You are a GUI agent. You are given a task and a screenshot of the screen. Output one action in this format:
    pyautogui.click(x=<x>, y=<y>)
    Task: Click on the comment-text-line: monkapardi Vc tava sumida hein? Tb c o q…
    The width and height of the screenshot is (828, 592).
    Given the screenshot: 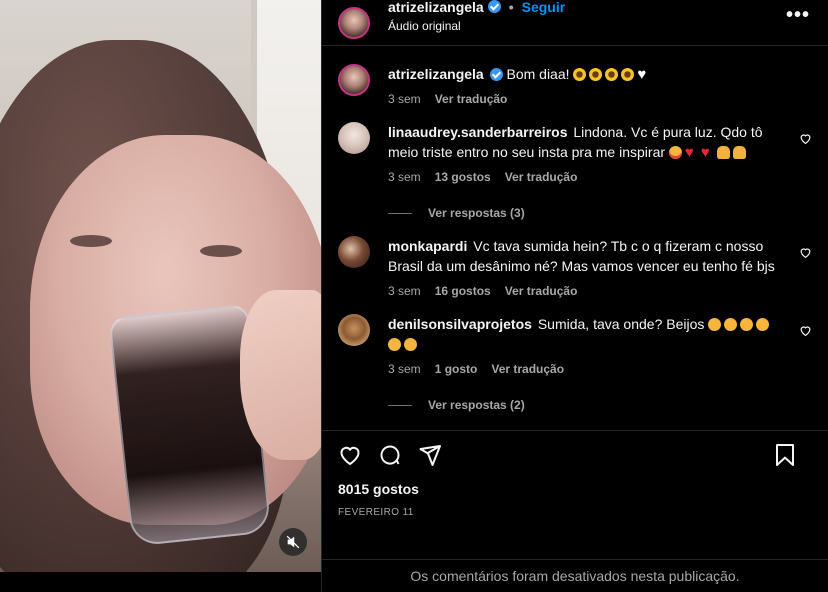 What is the action you would take?
    pyautogui.click(x=582, y=256)
    